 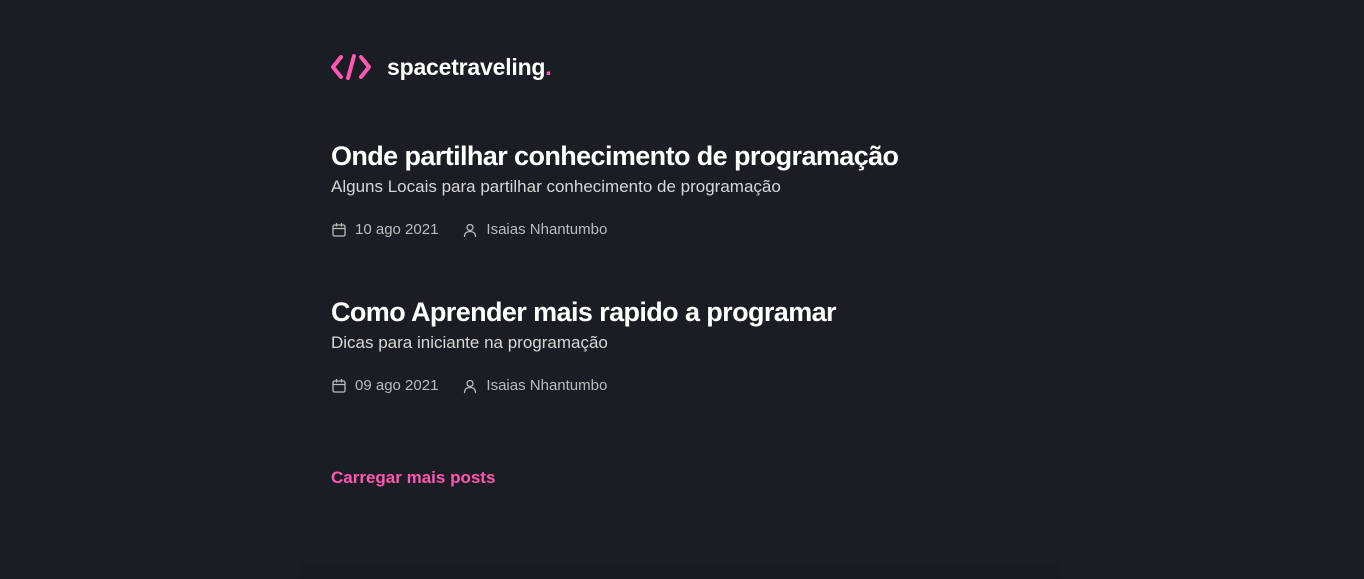 I want to click on post-meta: 10 ago 2021 Isaias Nhantumbo, so click(x=681, y=229).